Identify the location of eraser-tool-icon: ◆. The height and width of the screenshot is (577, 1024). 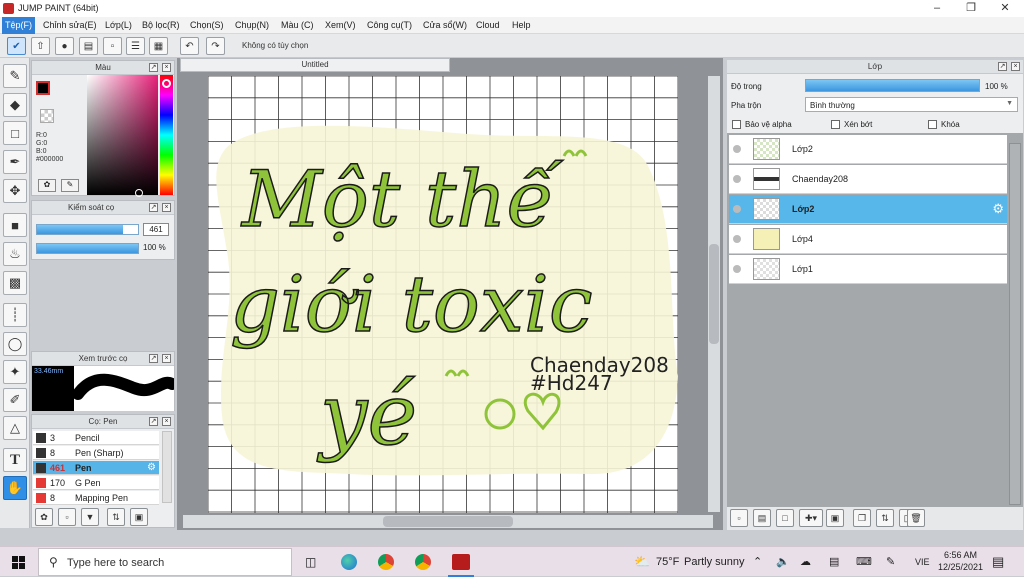
(15, 105).